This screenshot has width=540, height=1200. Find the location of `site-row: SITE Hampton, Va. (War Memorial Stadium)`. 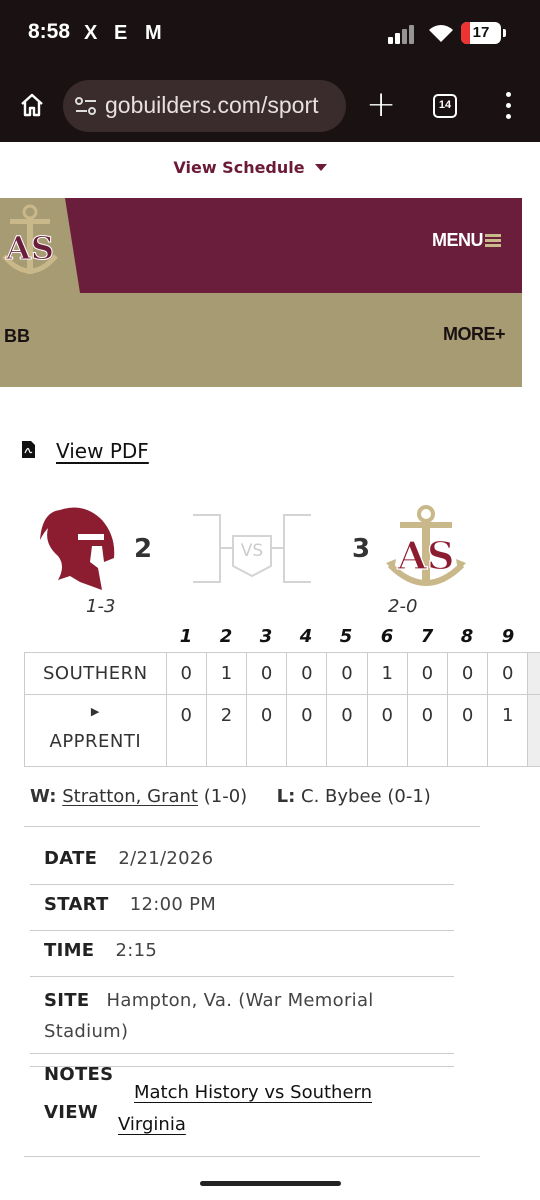

site-row: SITE Hampton, Va. (War Memorial Stadium) is located at coordinates (242, 1019).